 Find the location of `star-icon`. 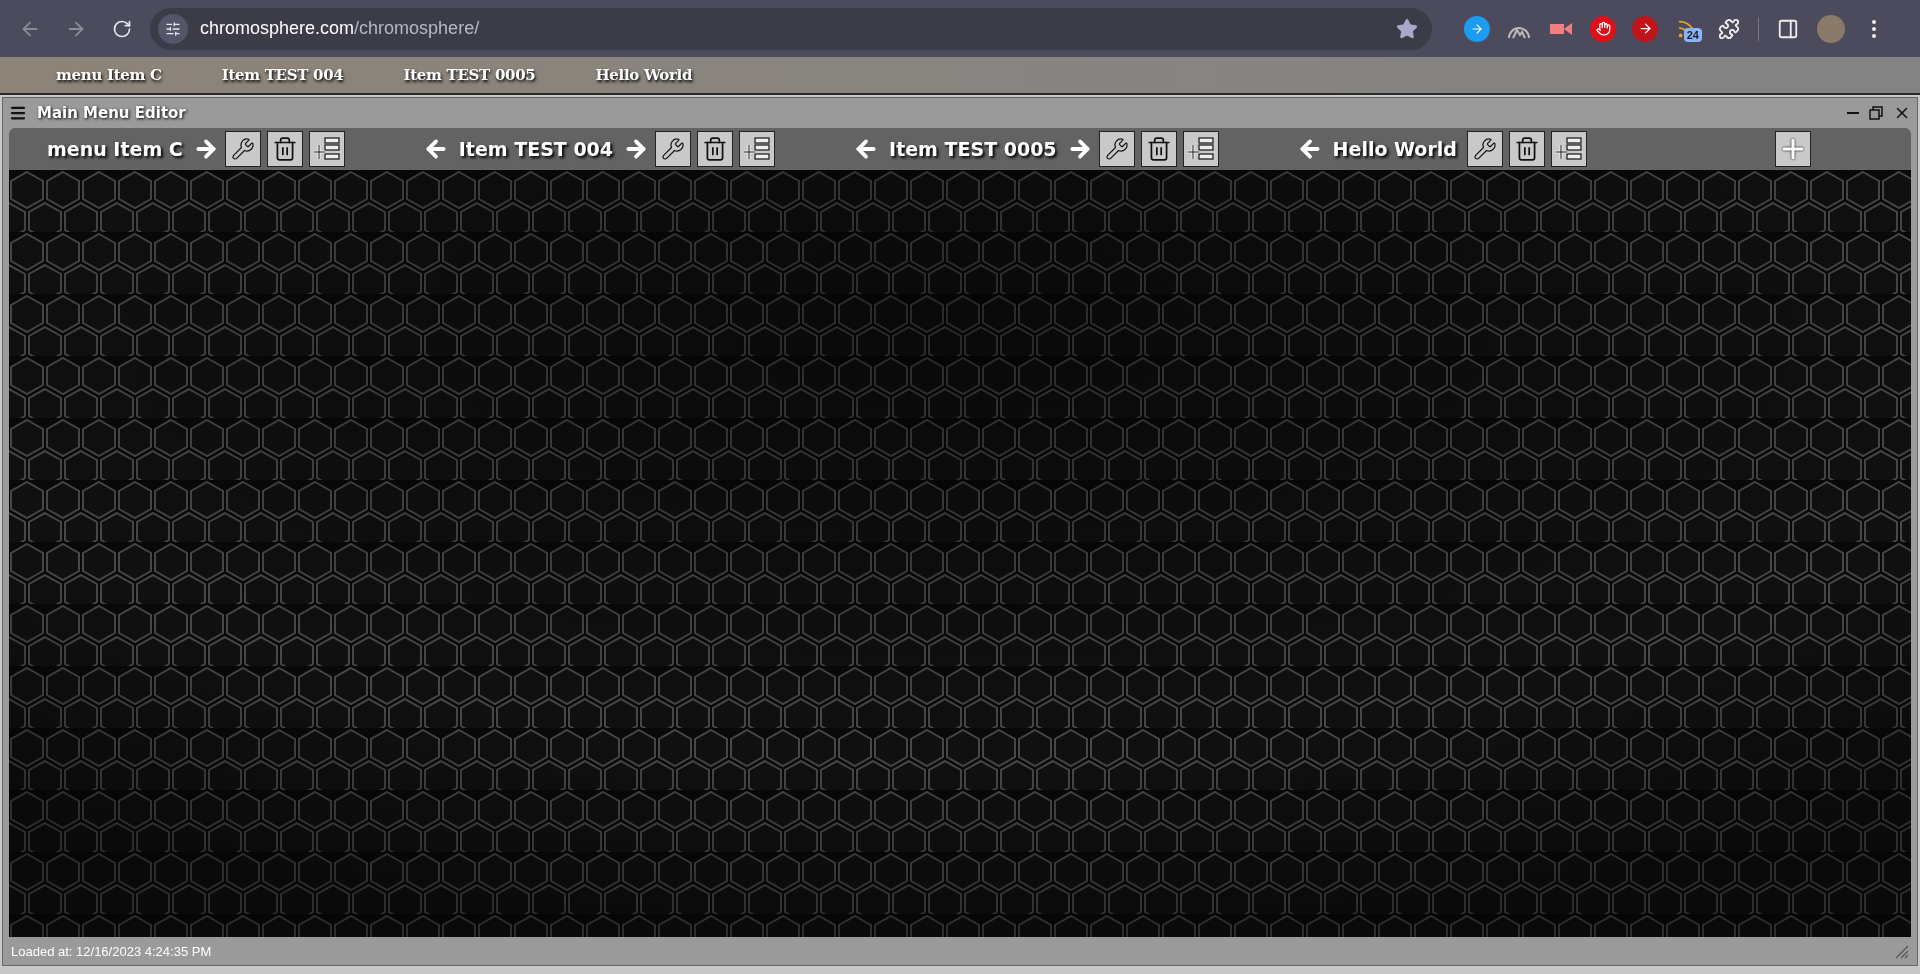

star-icon is located at coordinates (1407, 28).